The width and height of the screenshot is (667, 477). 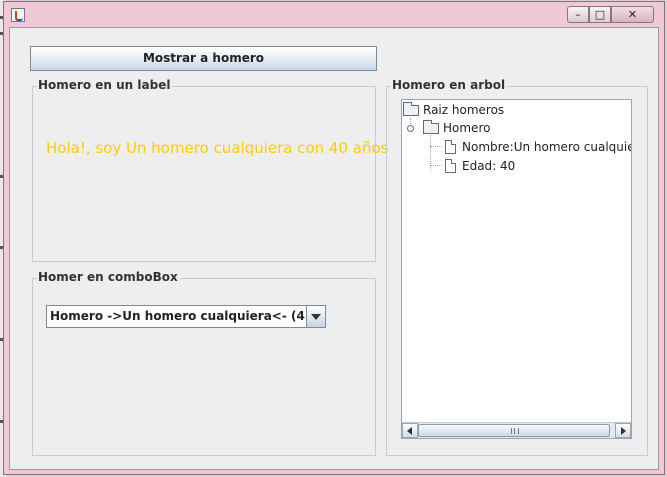 I want to click on scroll-right-button, so click(x=623, y=430).